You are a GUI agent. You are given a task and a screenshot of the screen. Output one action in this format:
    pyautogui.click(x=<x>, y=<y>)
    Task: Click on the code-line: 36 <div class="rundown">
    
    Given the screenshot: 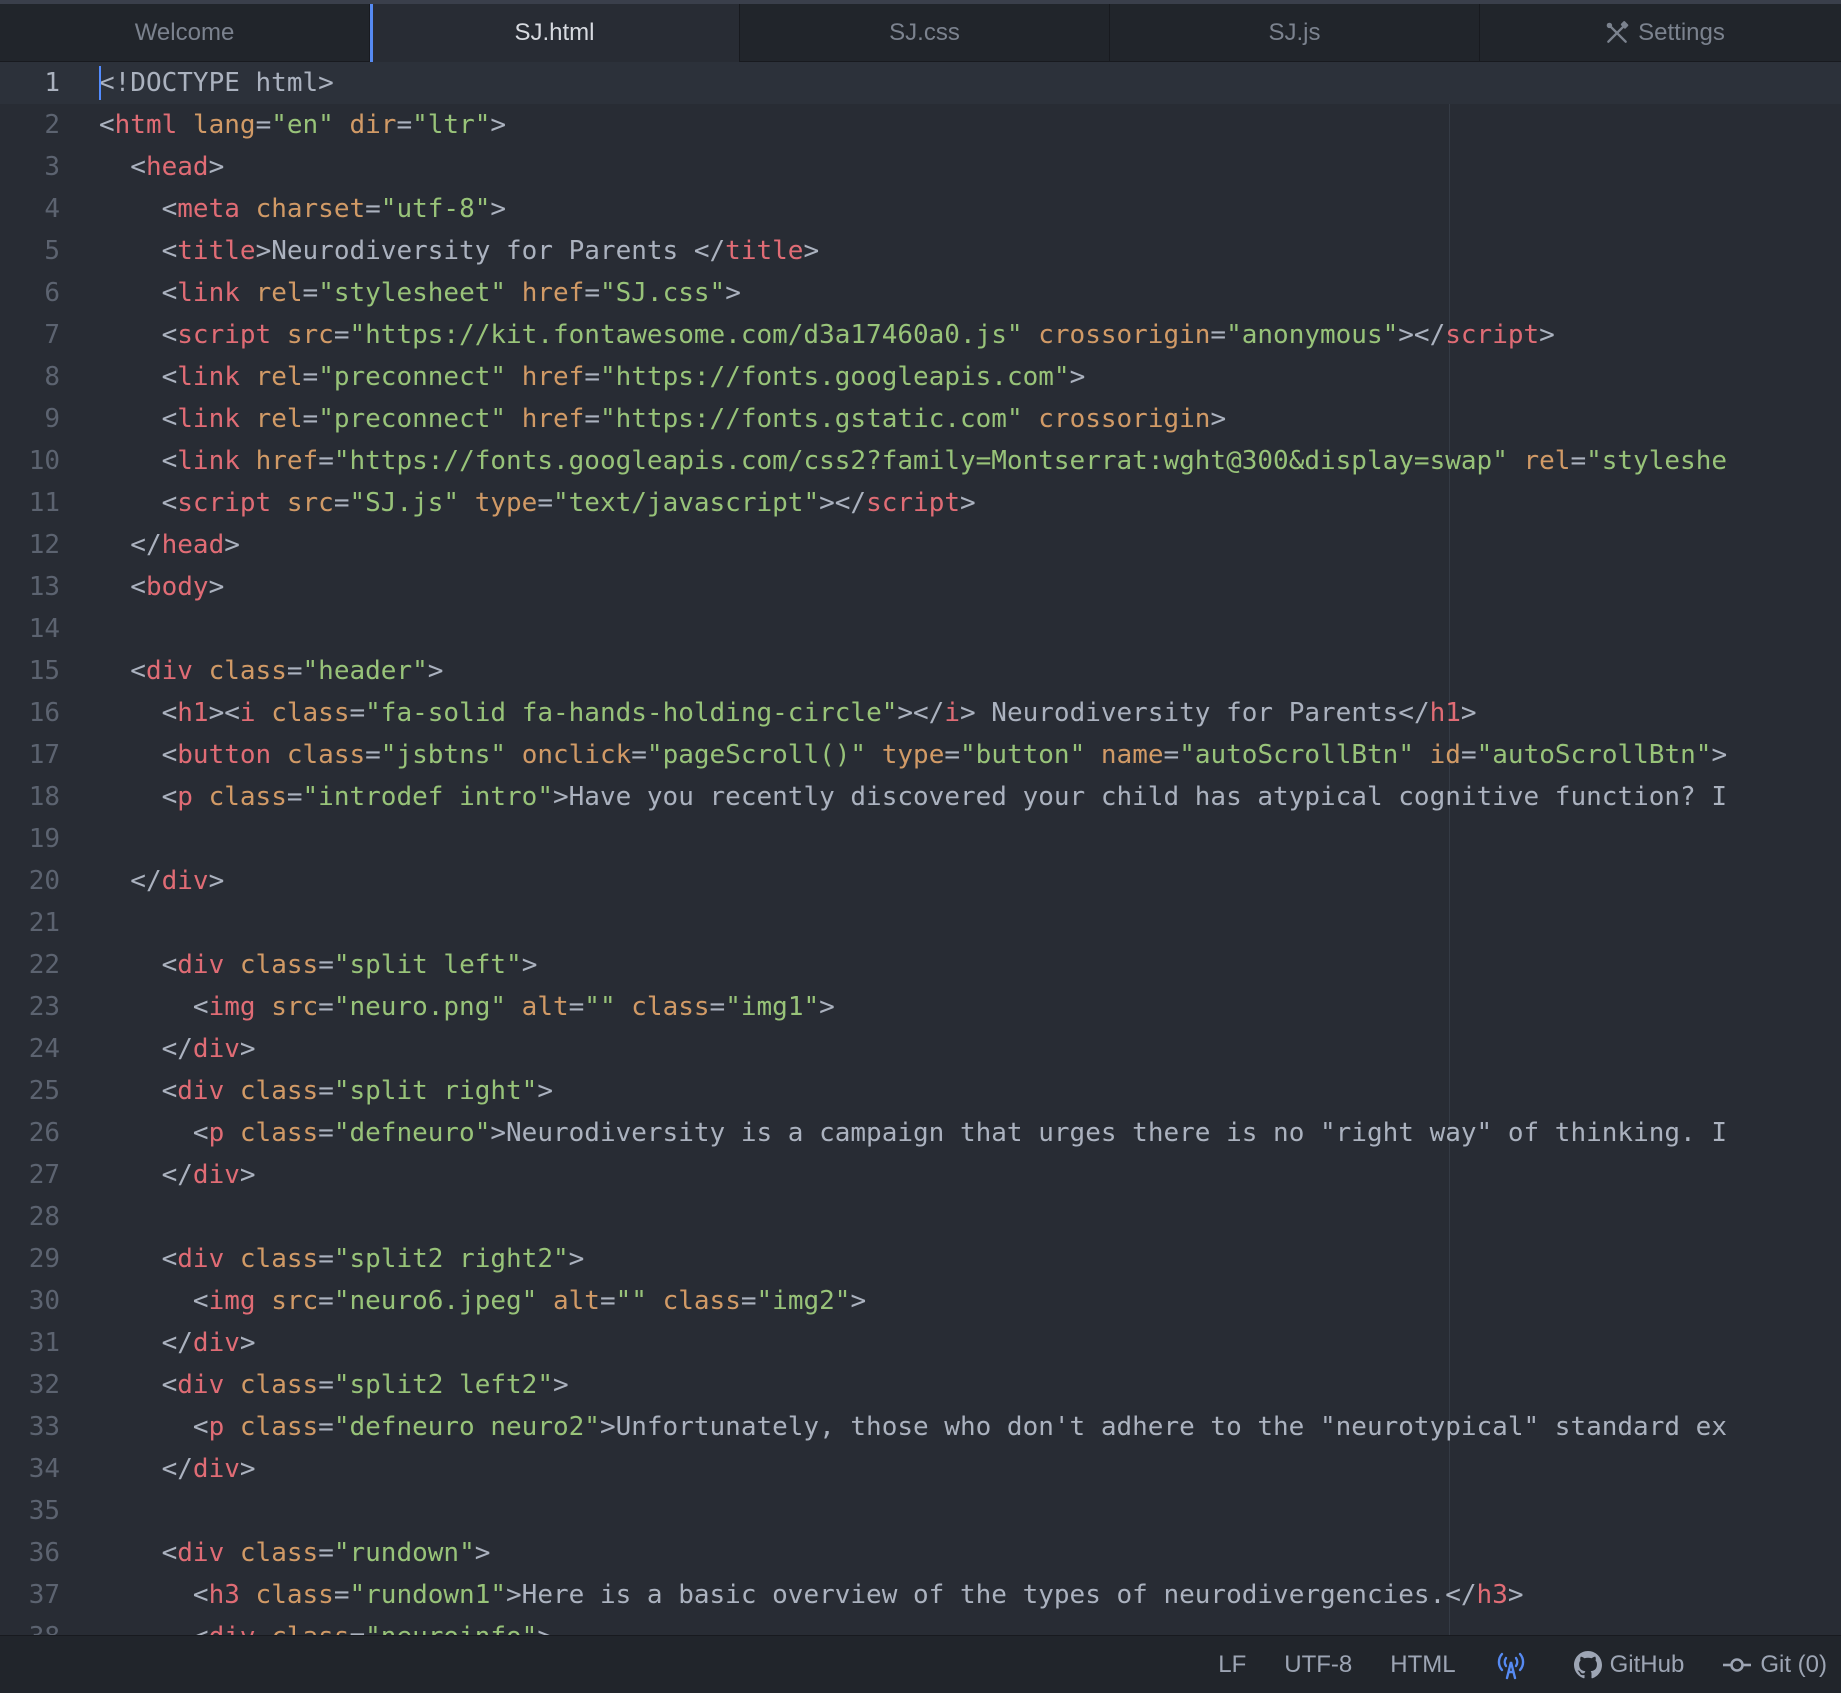 What is the action you would take?
    pyautogui.click(x=920, y=1553)
    